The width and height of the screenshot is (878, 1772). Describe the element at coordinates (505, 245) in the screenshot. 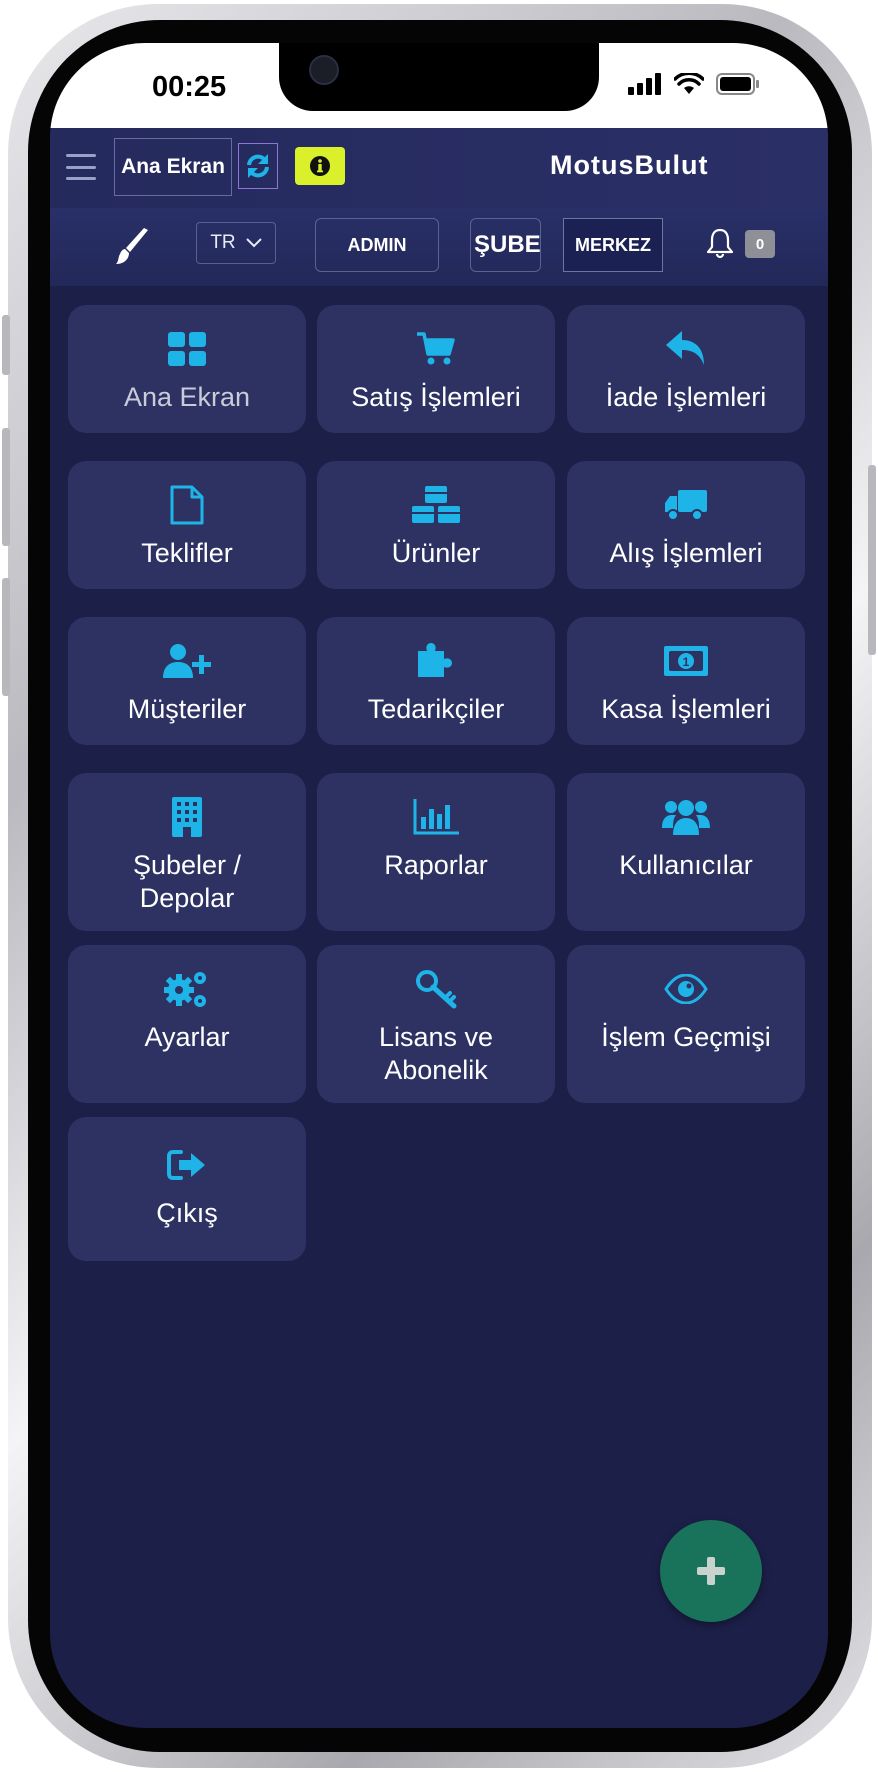

I see `branch-button: ŞUBE` at that location.